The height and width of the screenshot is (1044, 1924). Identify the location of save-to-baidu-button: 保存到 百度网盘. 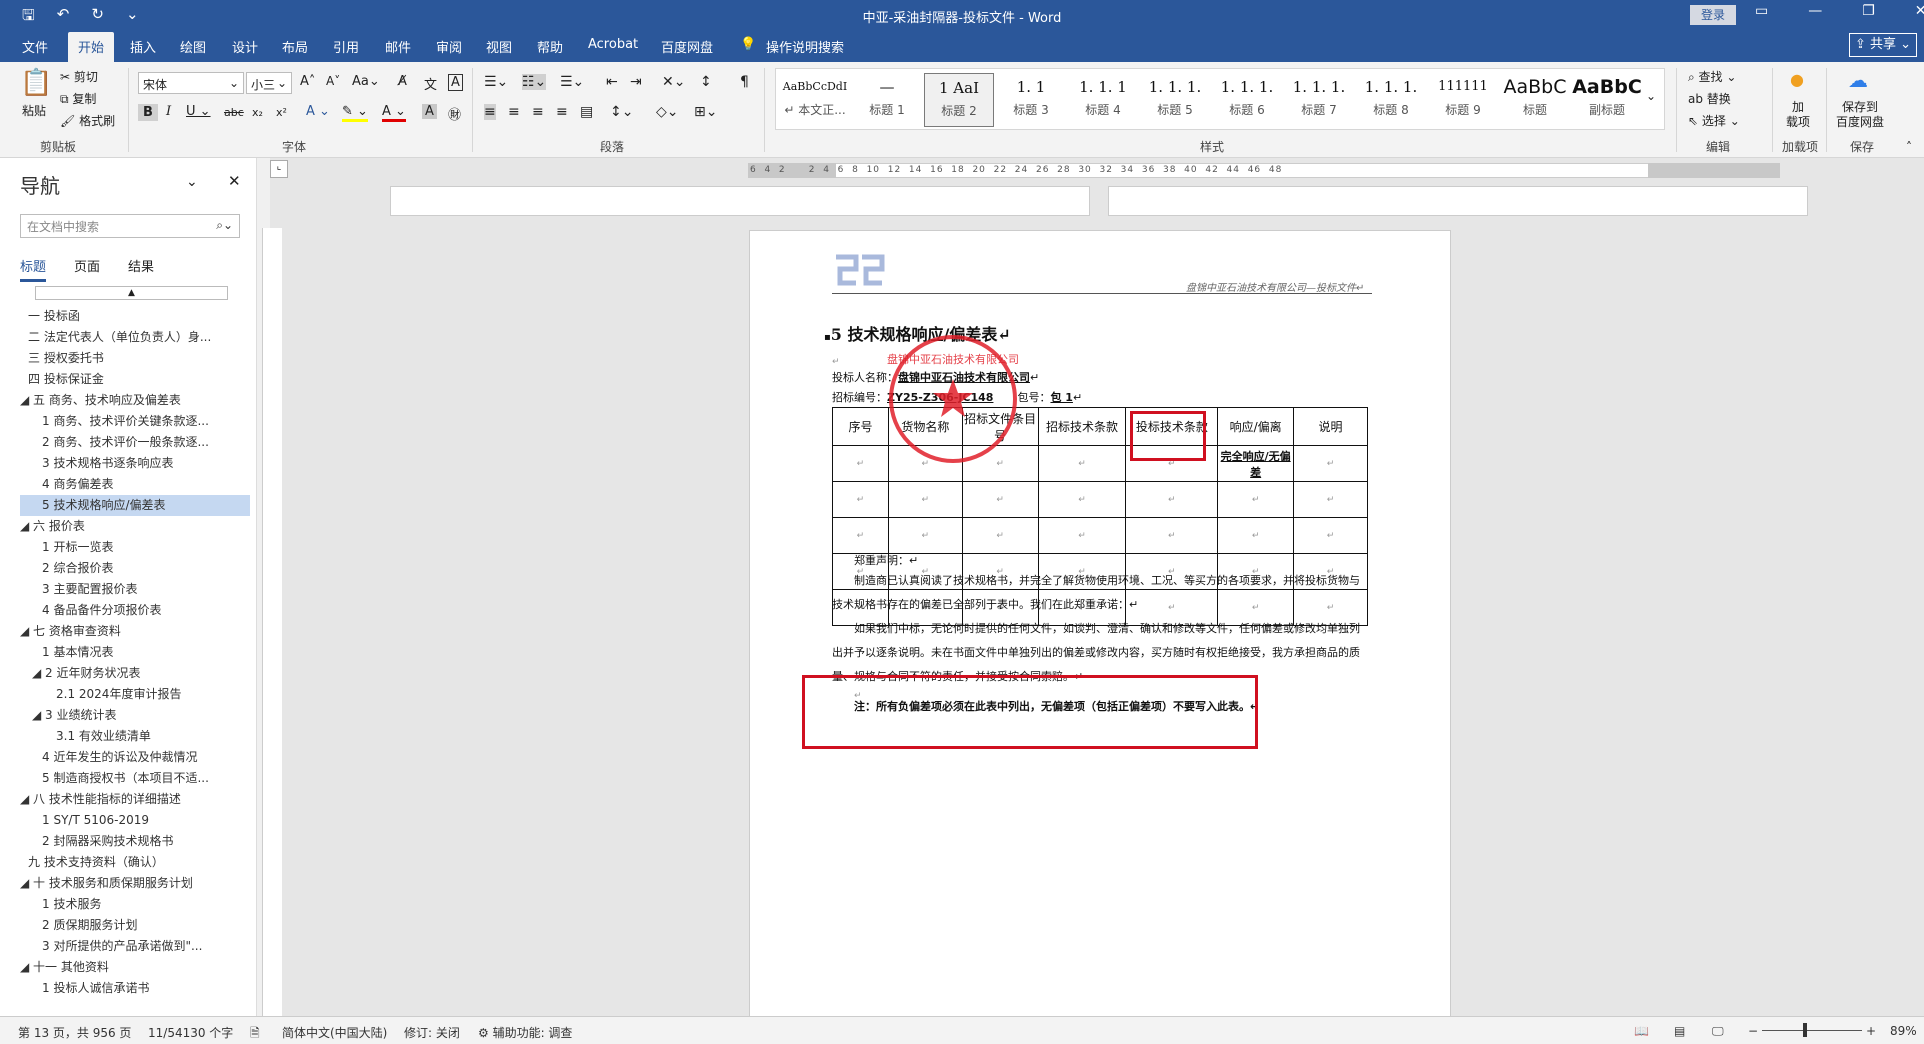
(1860, 115).